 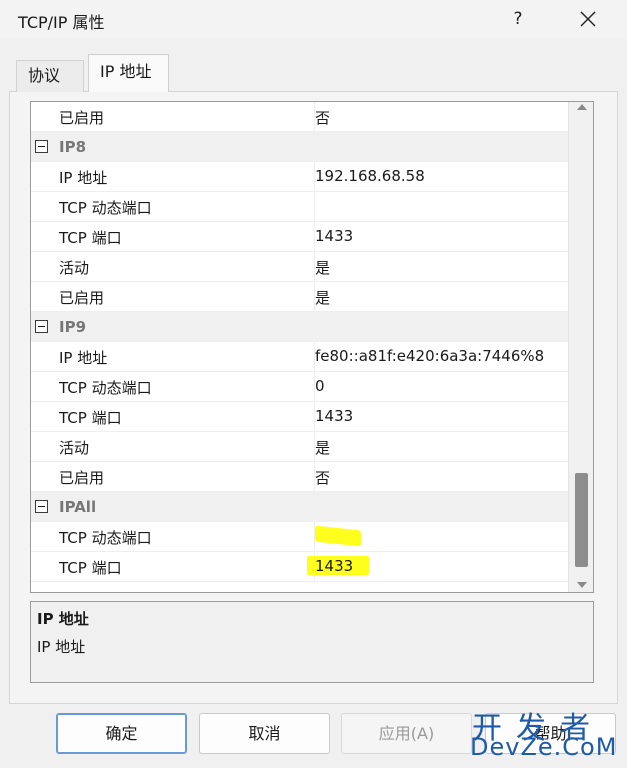 What do you see at coordinates (320, 386) in the screenshot?
I see `property-value: 0` at bounding box center [320, 386].